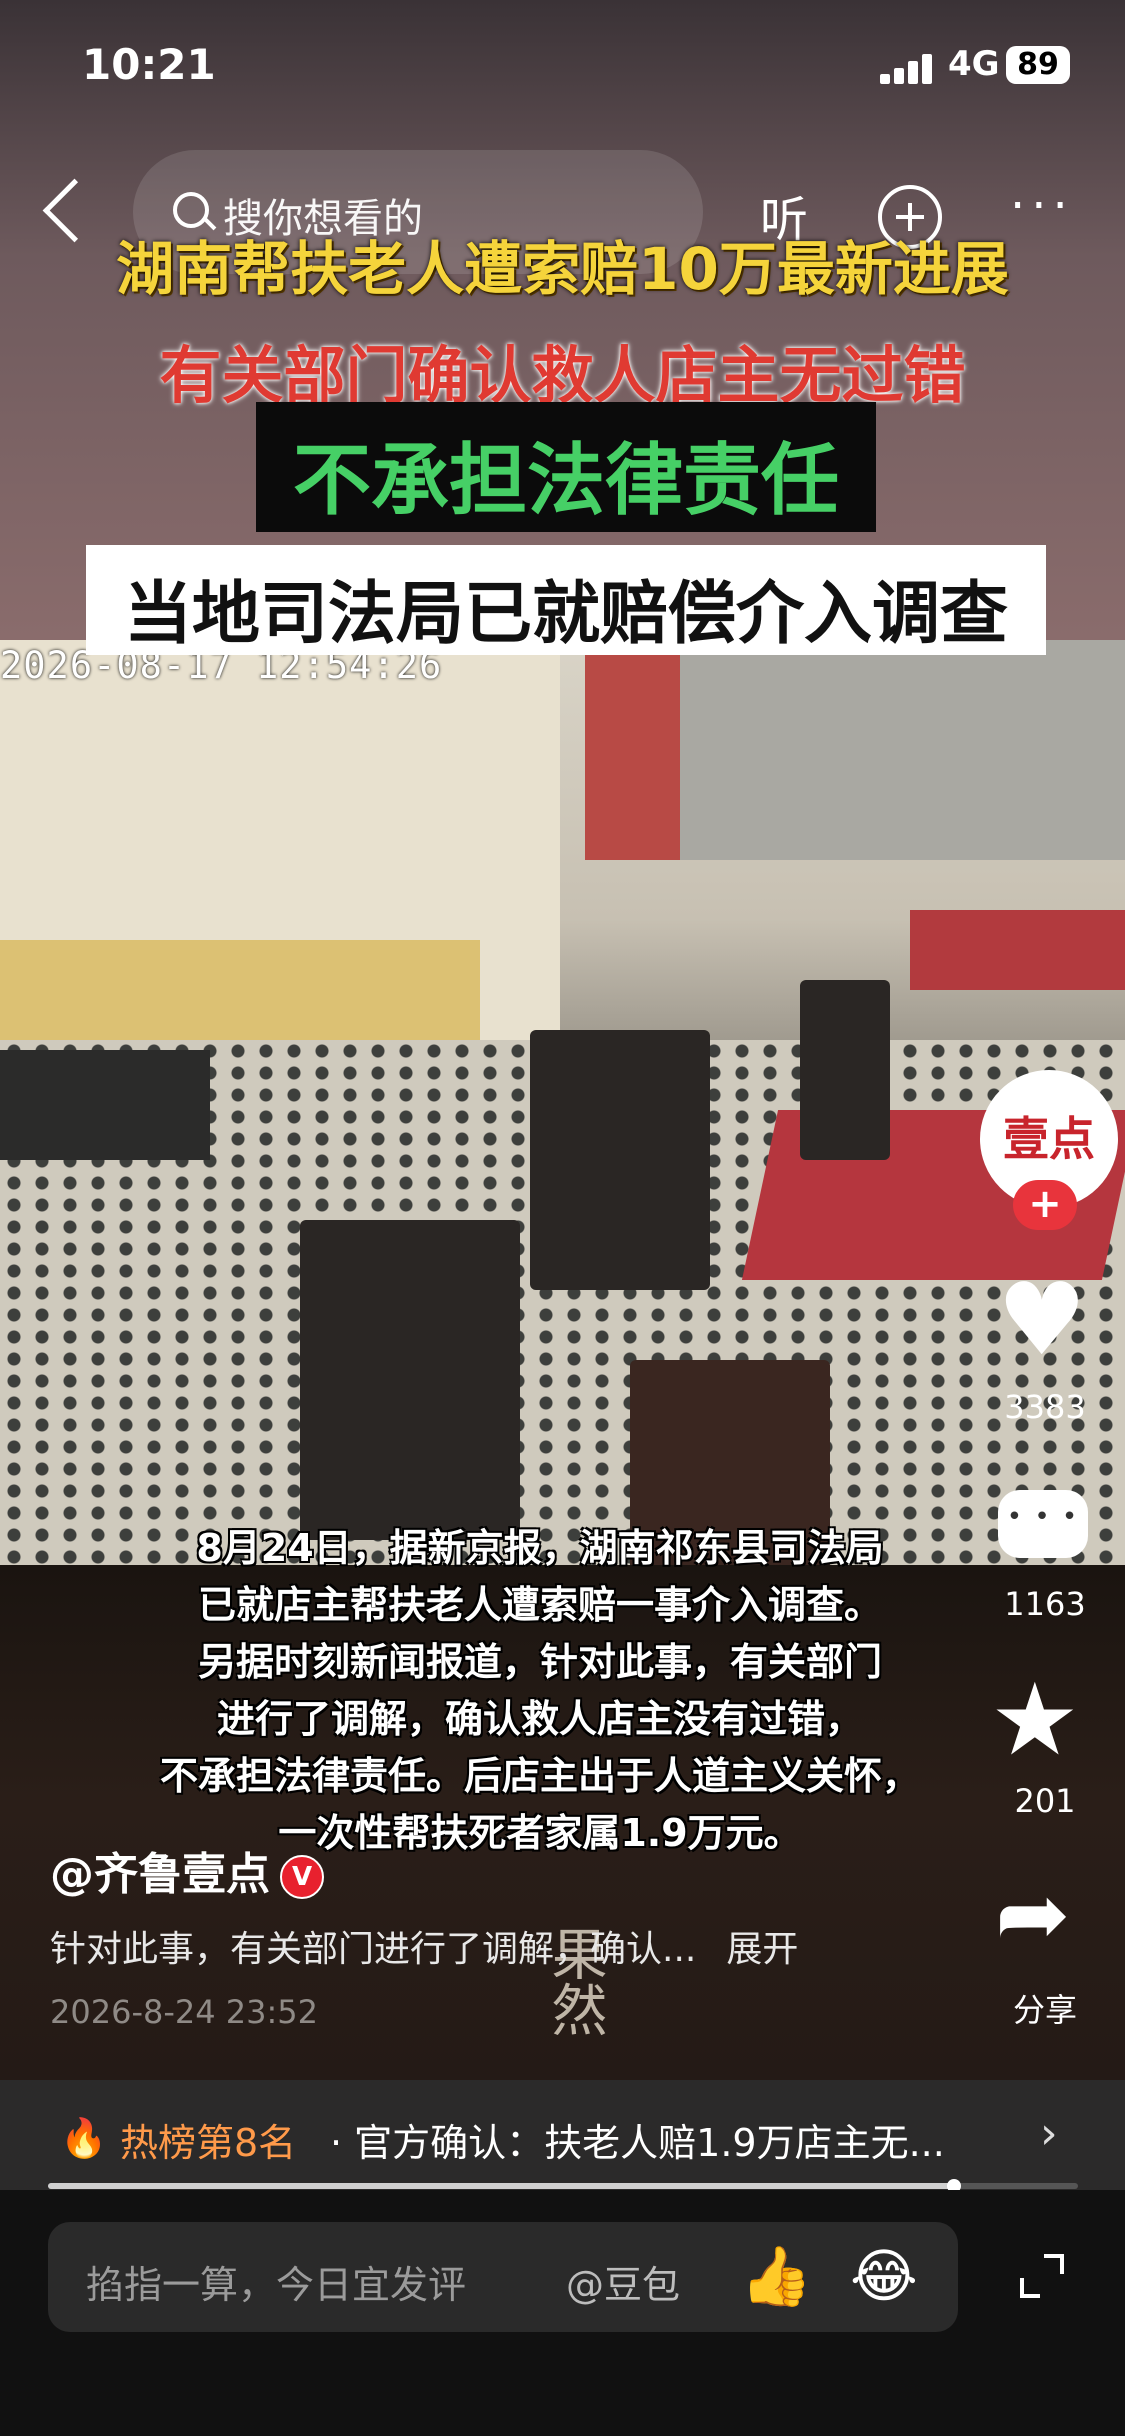 Image resolution: width=1125 pixels, height=2436 pixels. Describe the element at coordinates (302, 1877) in the screenshot. I see `verified-badge-icon: V` at that location.